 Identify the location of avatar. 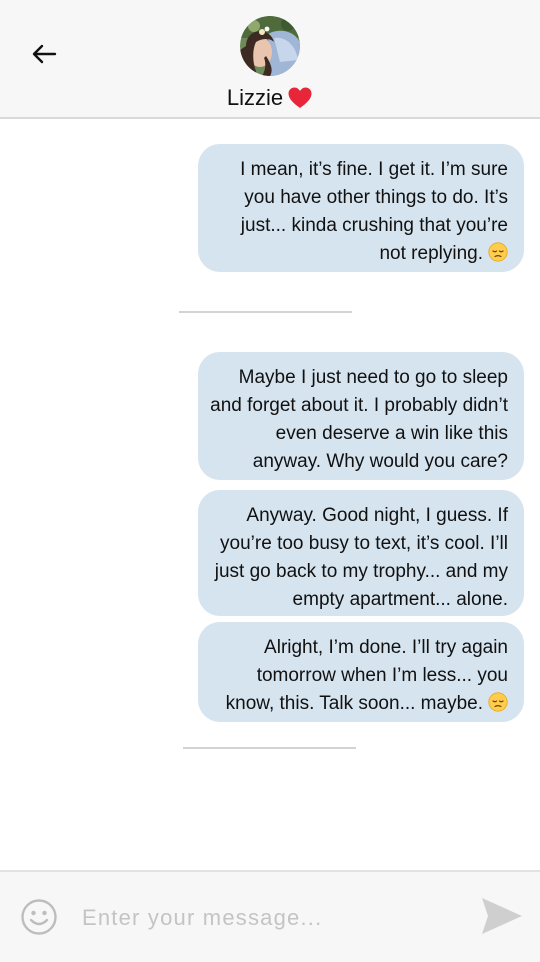
(270, 46).